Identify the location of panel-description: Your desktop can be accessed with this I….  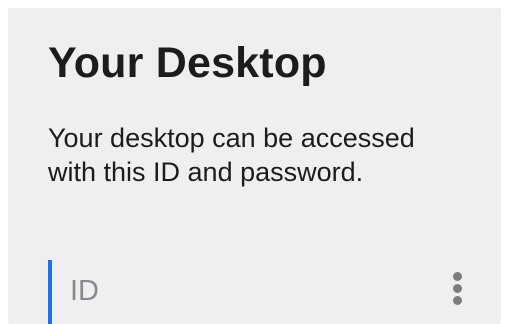
(231, 155).